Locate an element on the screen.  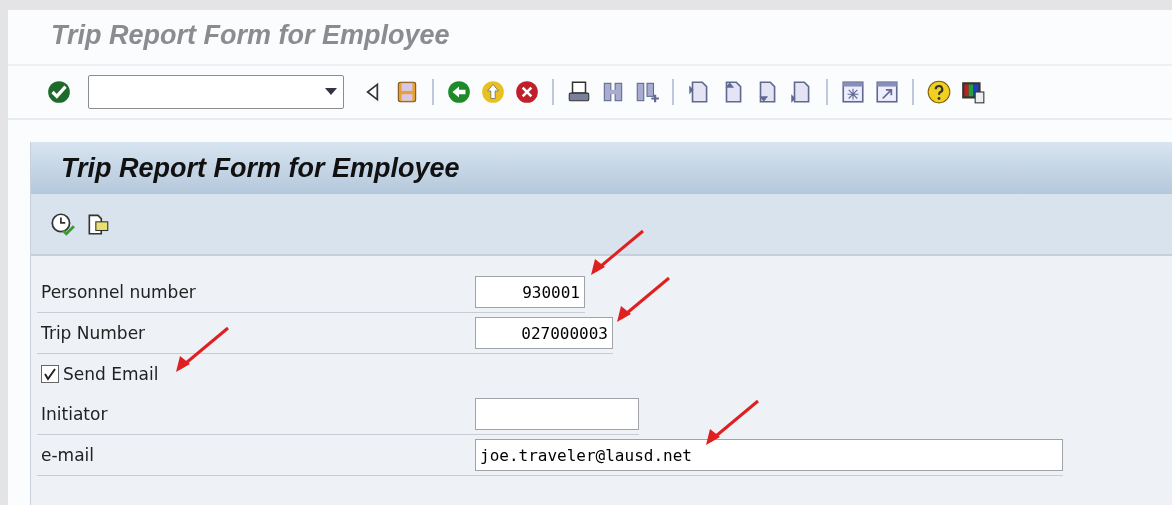
field-label: Initiator is located at coordinates (74, 414).